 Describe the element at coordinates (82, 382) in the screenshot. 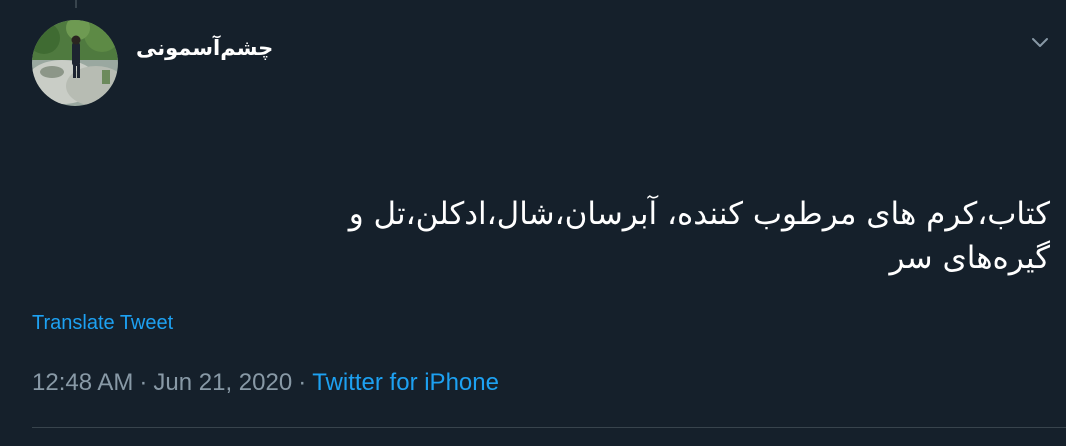

I see `tweet-time: 12:48 AM` at that location.